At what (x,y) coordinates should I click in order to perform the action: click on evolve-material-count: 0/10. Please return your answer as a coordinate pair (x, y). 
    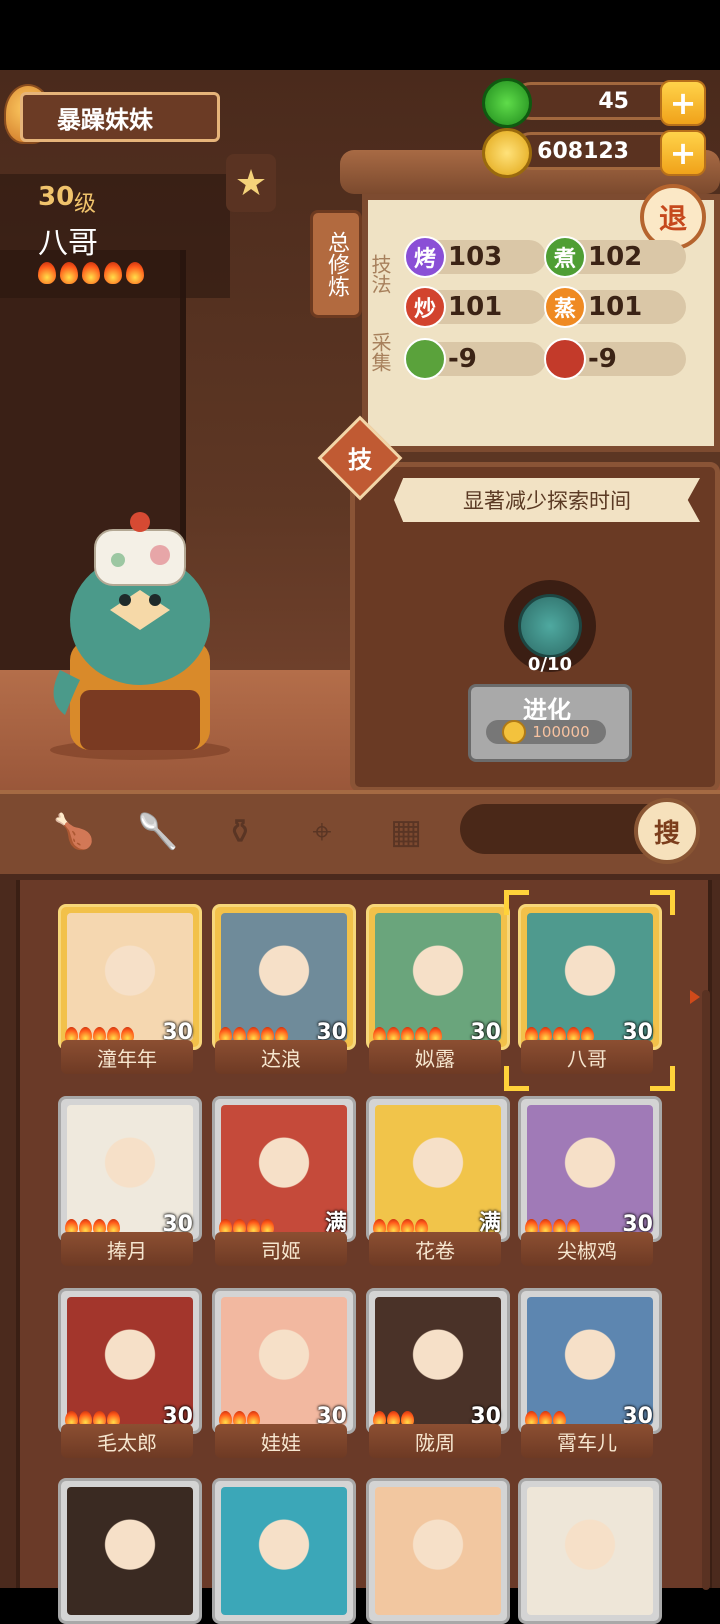
    Looking at the image, I should click on (550, 664).